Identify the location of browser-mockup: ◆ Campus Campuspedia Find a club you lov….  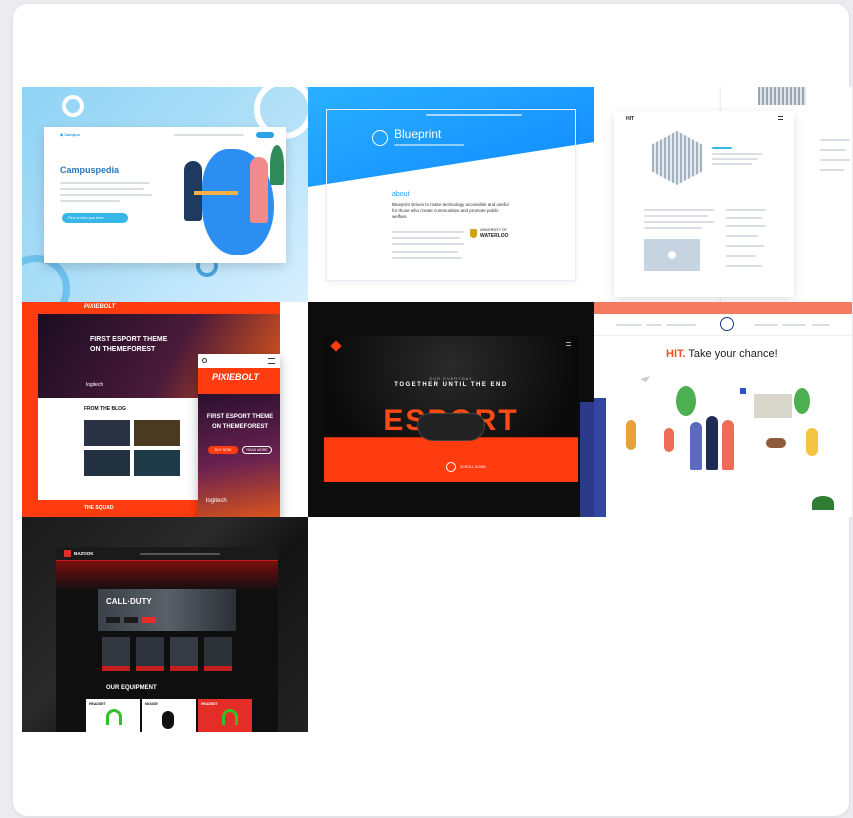
(165, 195).